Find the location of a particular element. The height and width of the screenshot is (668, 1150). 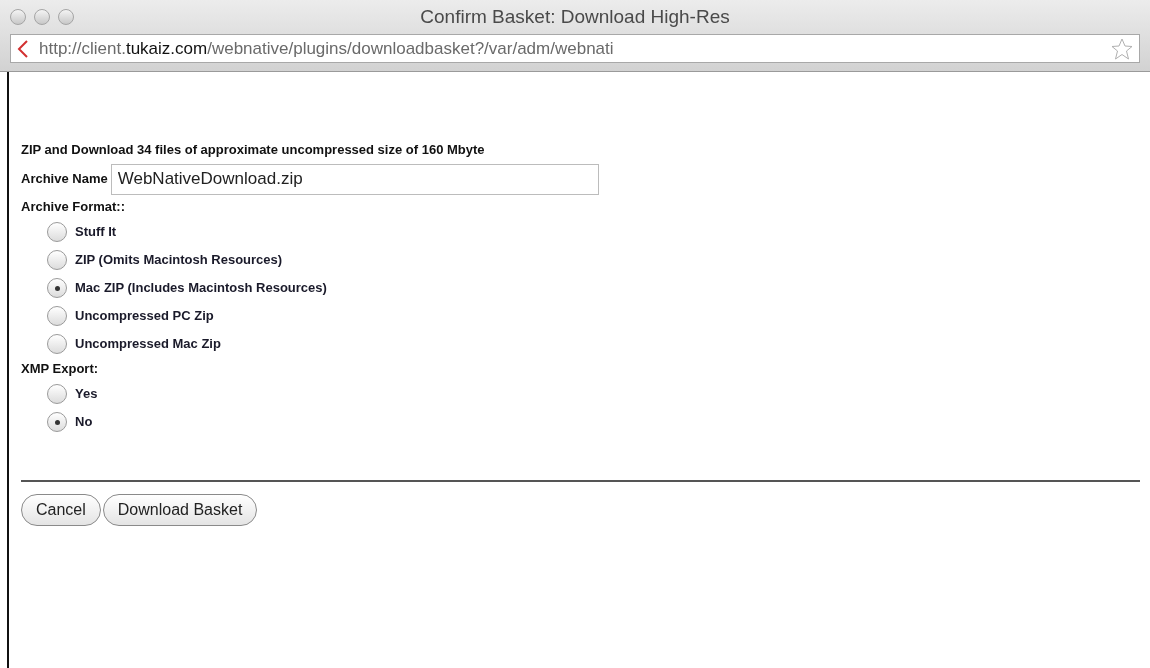

field-label: Archive Name is located at coordinates (64, 179).